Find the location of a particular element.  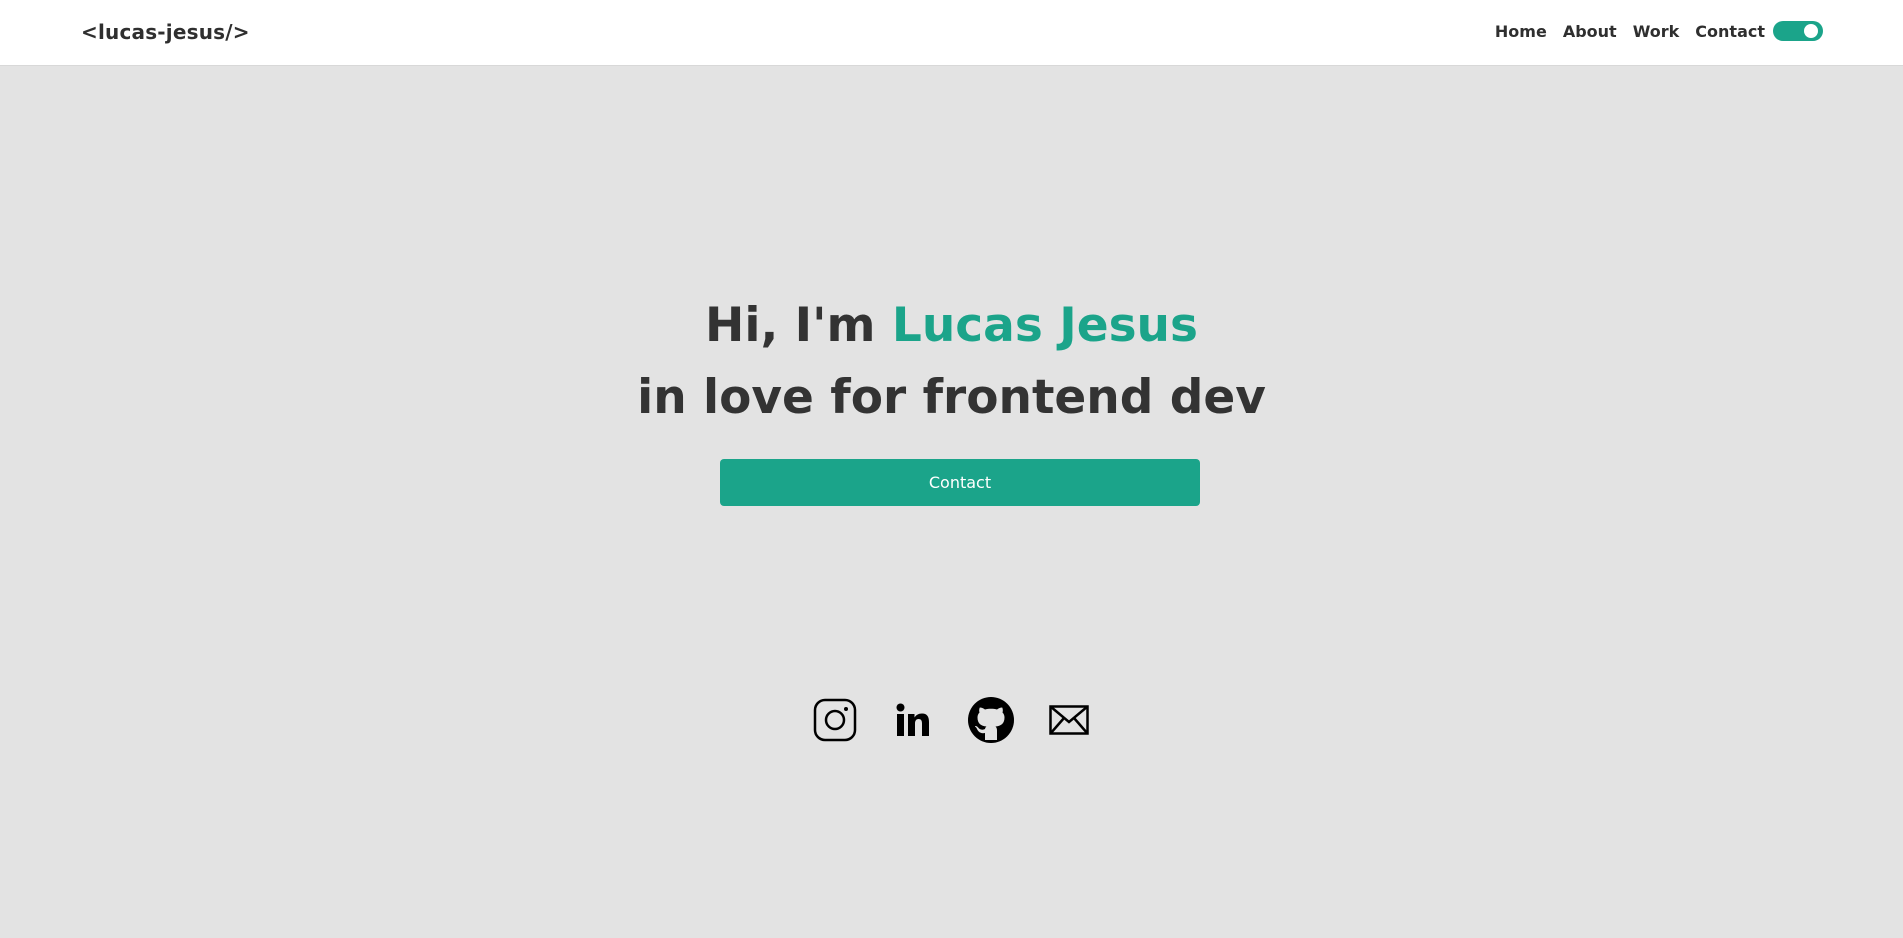

toggle-knob is located at coordinates (1811, 31).